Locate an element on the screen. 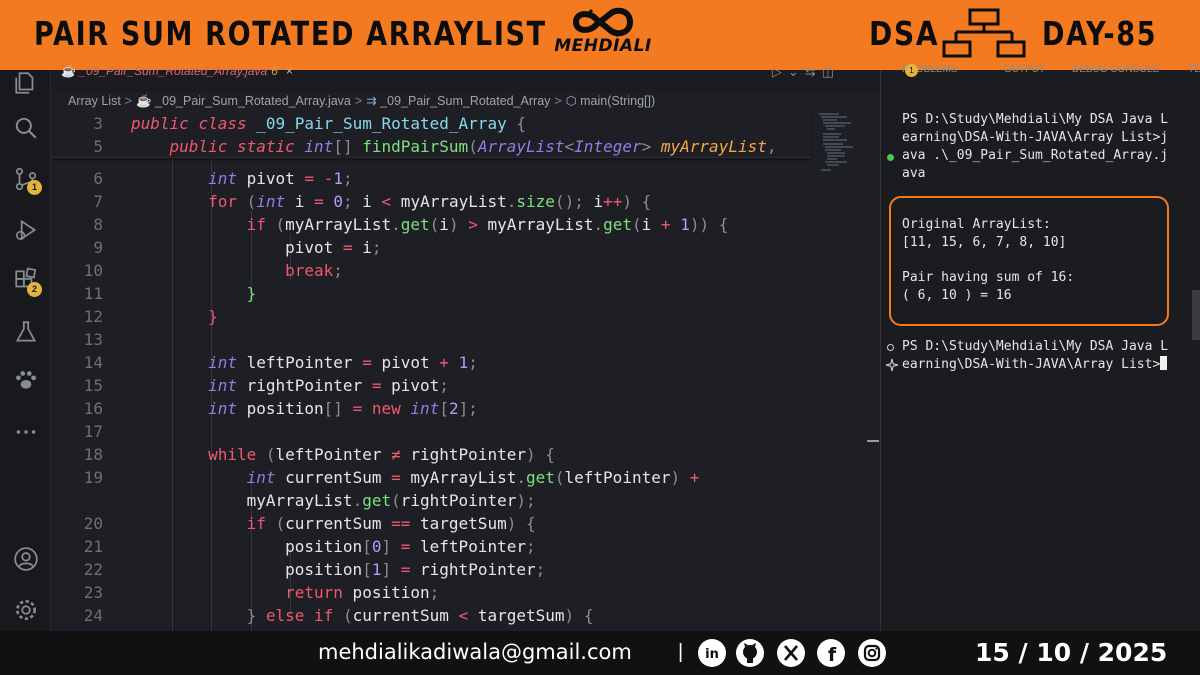  line-number: 14 is located at coordinates (93, 362).